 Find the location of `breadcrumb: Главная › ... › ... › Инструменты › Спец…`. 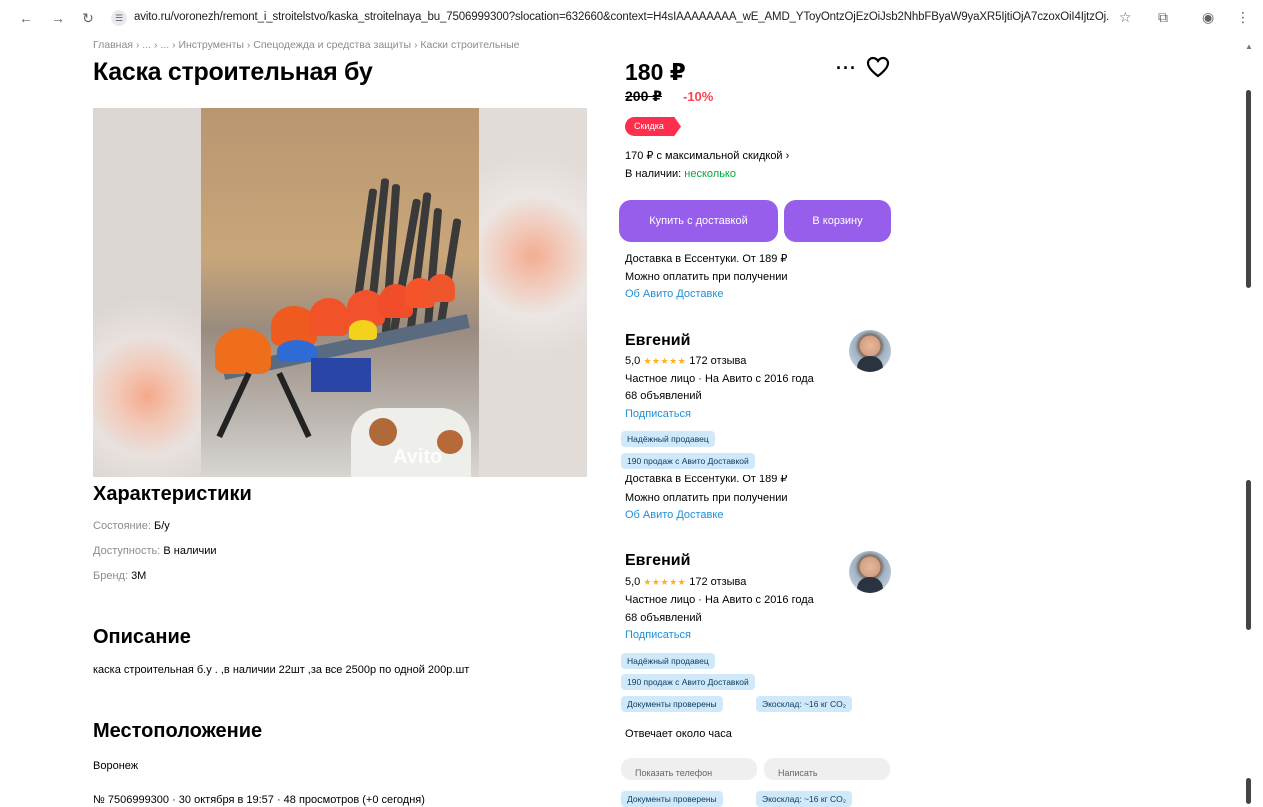

breadcrumb: Главная › ... › ... › Инструменты › Спец… is located at coordinates (306, 45).